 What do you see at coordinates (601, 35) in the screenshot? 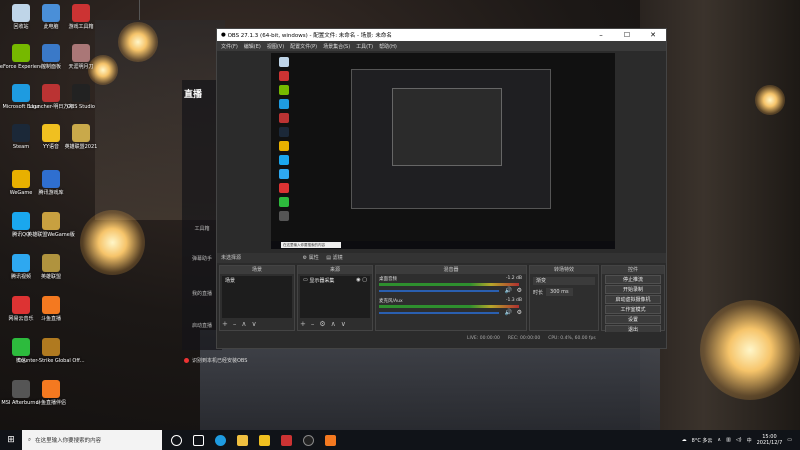
I see `minimize-icon: –` at bounding box center [601, 35].